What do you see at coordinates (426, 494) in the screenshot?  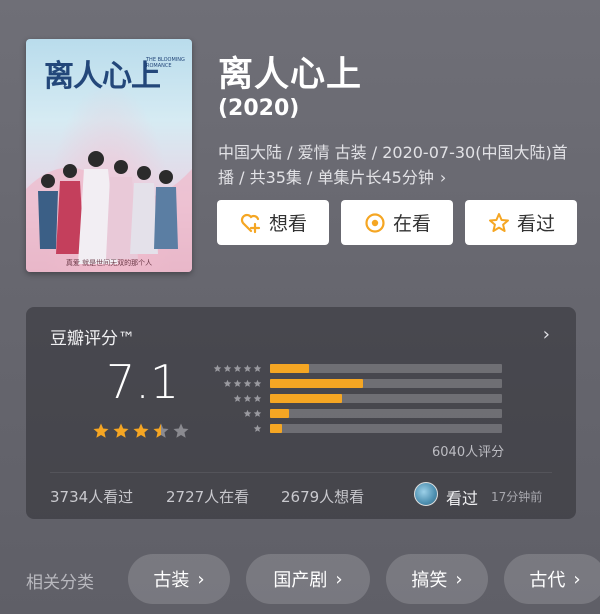 I see `avatar` at bounding box center [426, 494].